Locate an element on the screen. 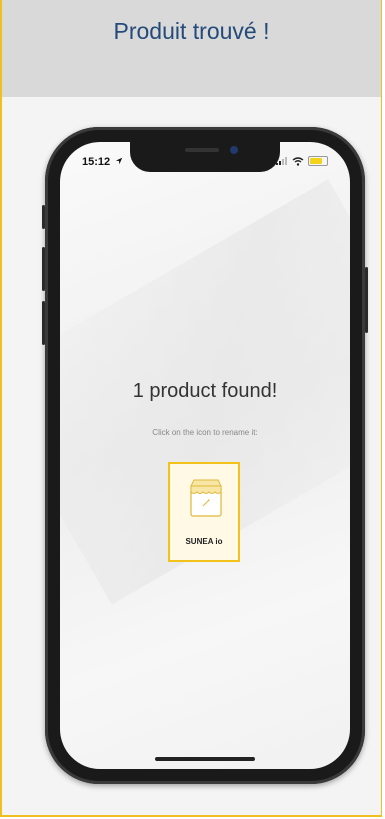  product-label: SUNEA io is located at coordinates (204, 541).